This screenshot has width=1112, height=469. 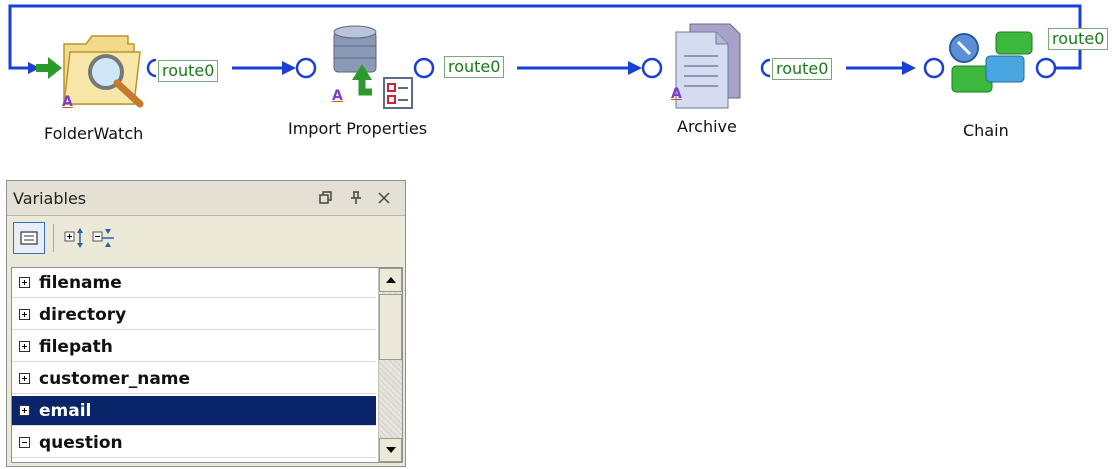 I want to click on node-label-folderwatch: FolderWatch, so click(x=94, y=133).